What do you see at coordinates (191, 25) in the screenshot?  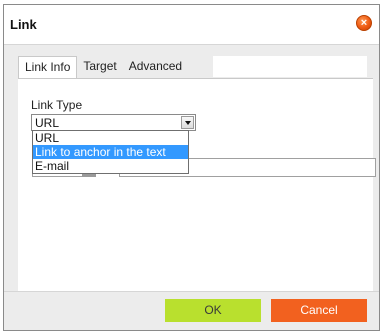 I see `dialog-titlebar: Link ×` at bounding box center [191, 25].